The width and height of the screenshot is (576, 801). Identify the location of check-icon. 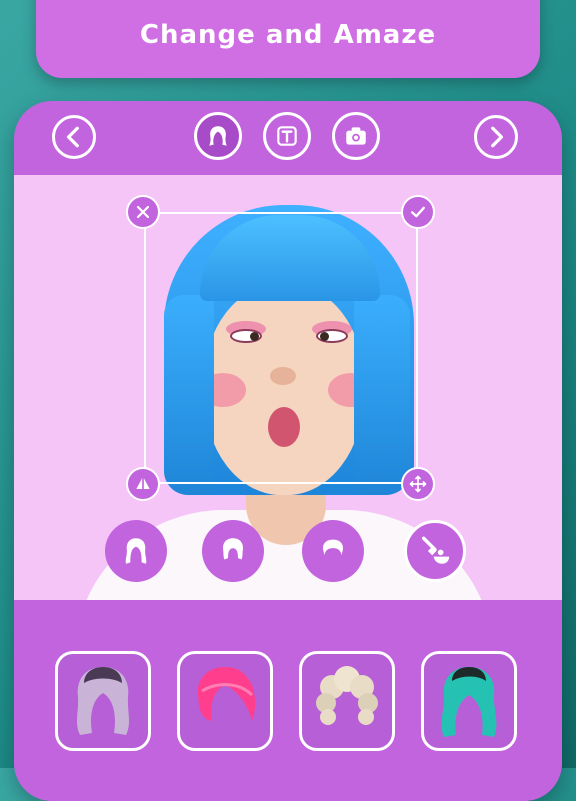
(418, 212).